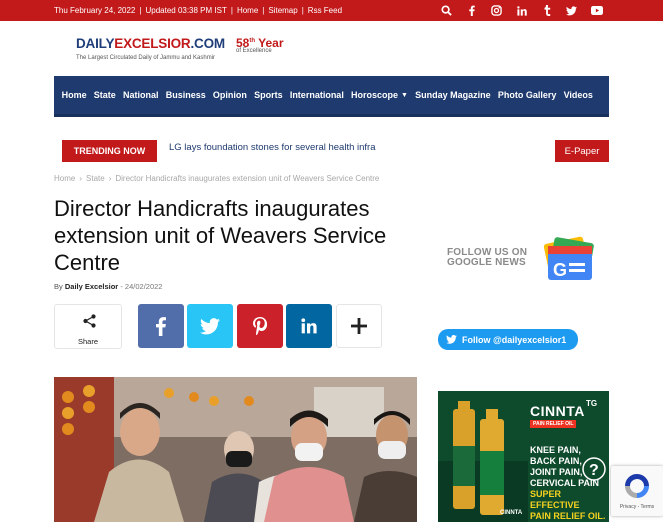 The width and height of the screenshot is (663, 522). I want to click on nav-item-international: International, so click(316, 95).